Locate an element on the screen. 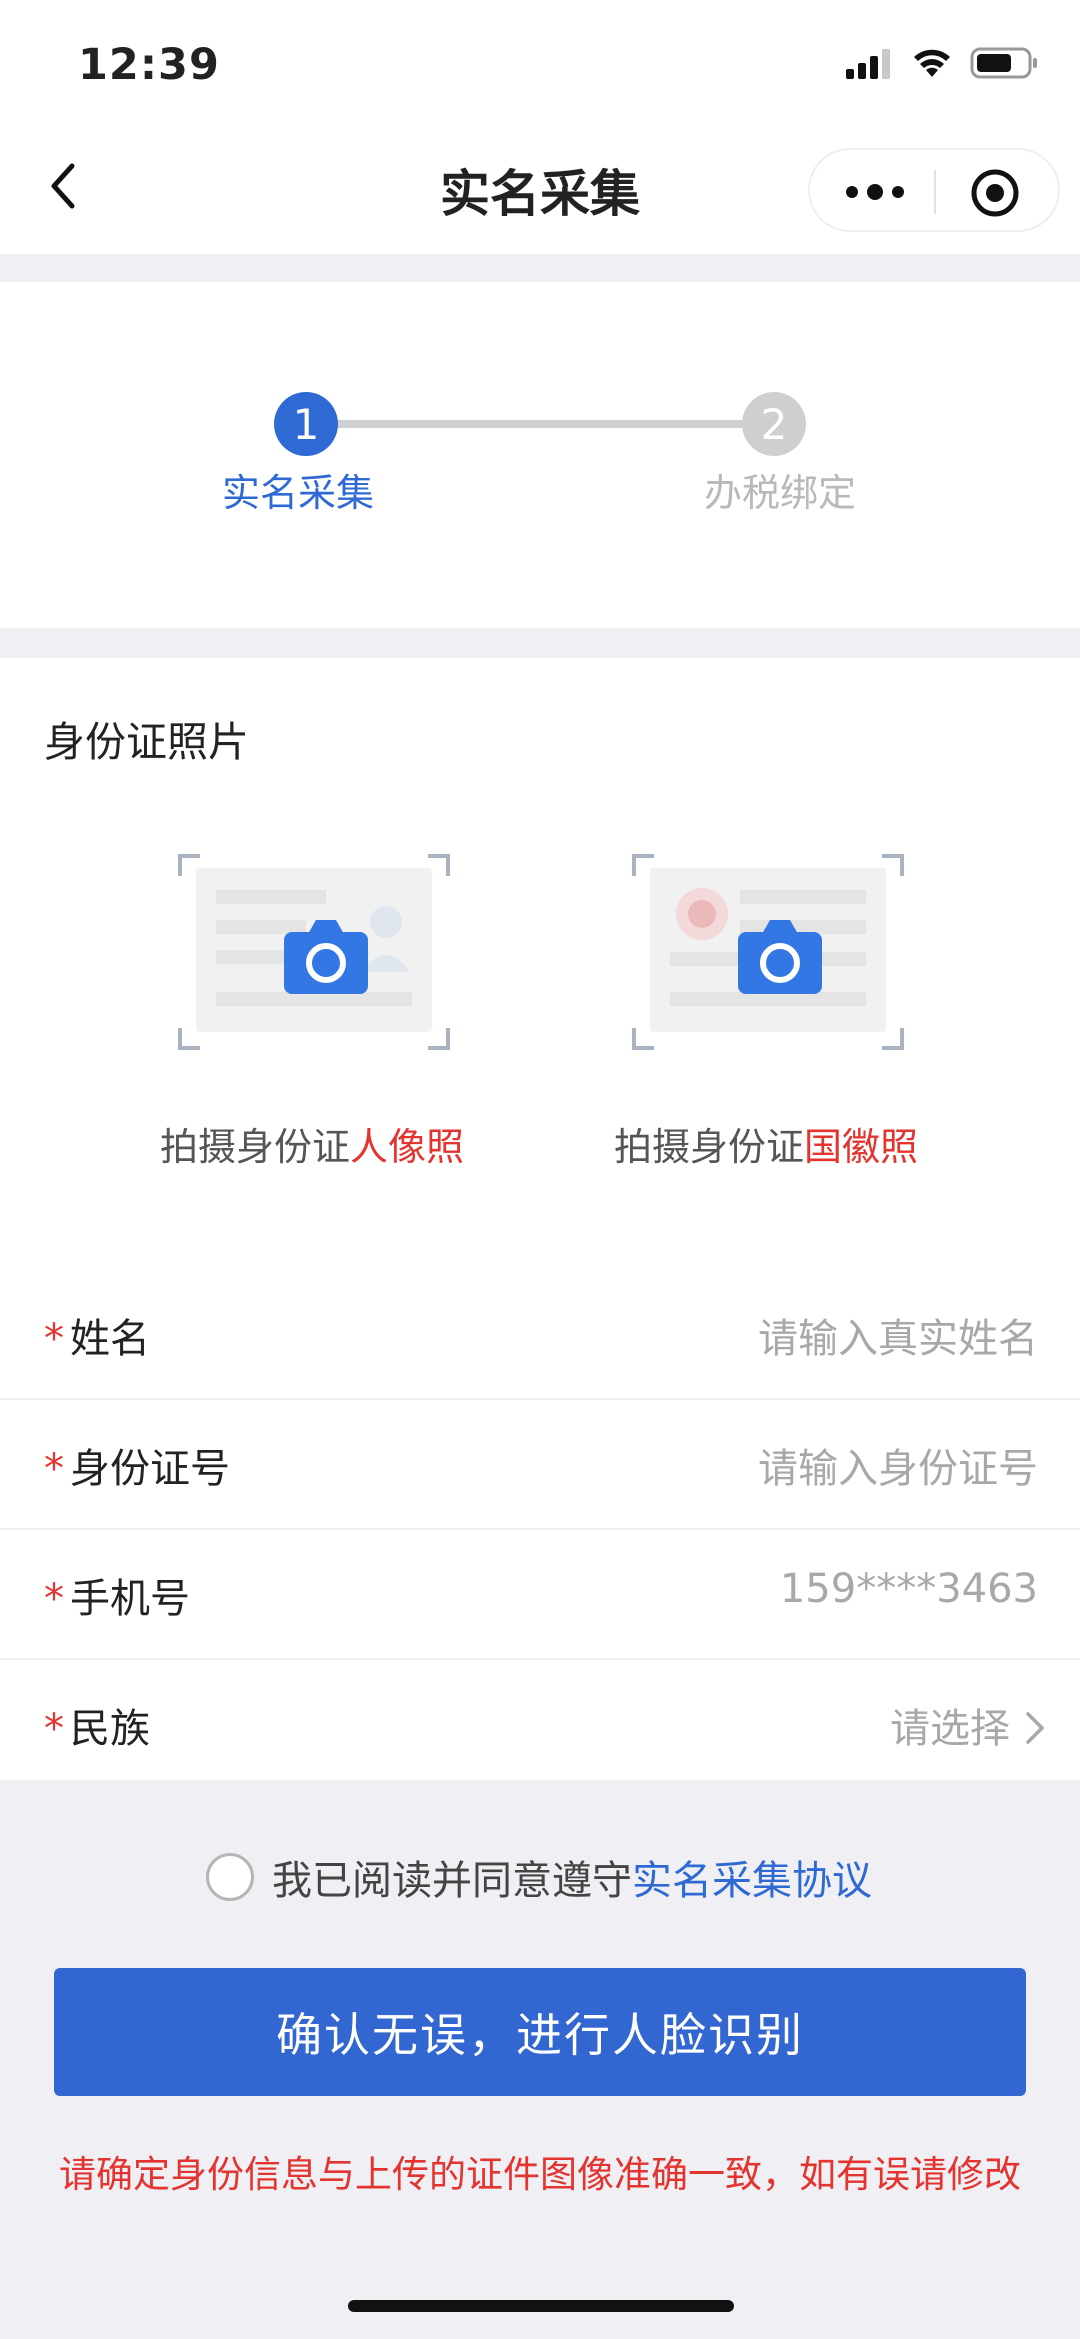 This screenshot has height=2339, width=1080. field-label: 姓名 is located at coordinates (110, 1339).